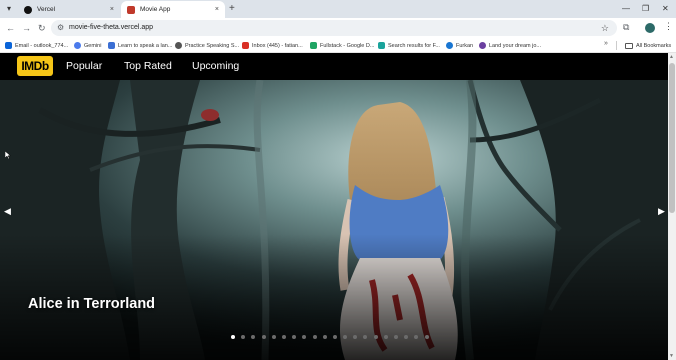 This screenshot has width=676, height=360. Describe the element at coordinates (46, 9) in the screenshot. I see `tab-title: Vercel` at that location.